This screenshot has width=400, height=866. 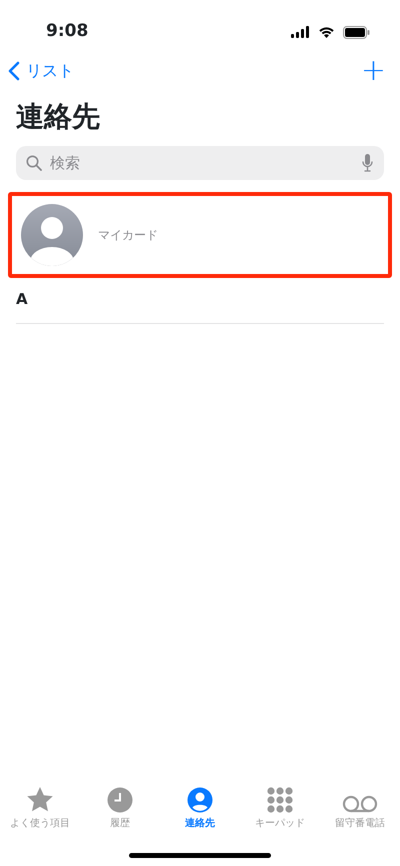 What do you see at coordinates (52, 235) in the screenshot?
I see `avatar-icon` at bounding box center [52, 235].